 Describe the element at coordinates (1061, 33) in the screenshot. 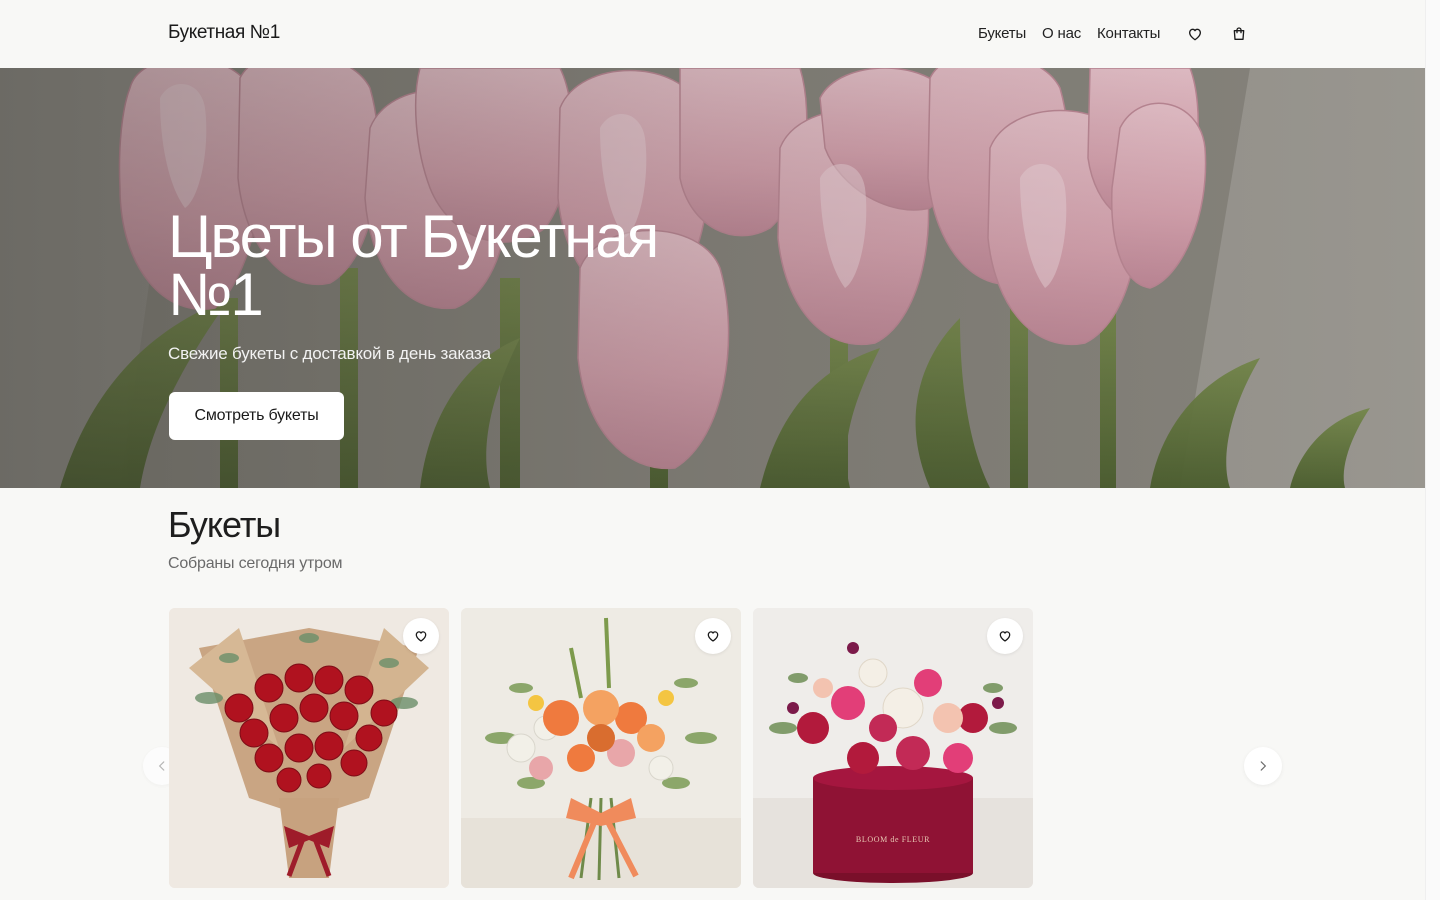

I see `nav-link-about: О нас` at that location.